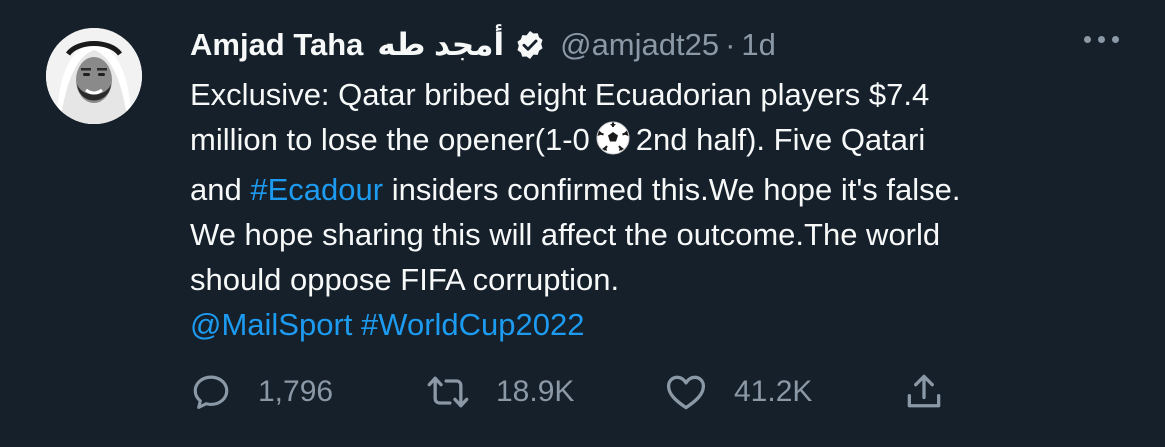  Describe the element at coordinates (216, 189) in the screenshot. I see `tweet-text-segment: and` at that location.